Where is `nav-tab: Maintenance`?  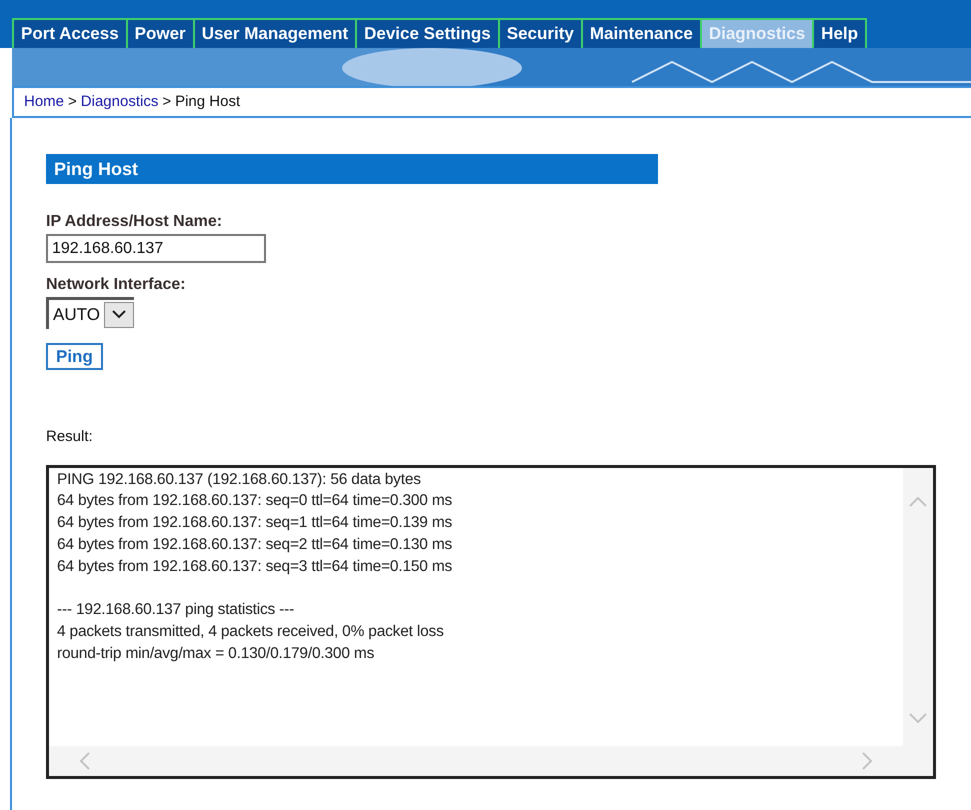 nav-tab: Maintenance is located at coordinates (642, 34).